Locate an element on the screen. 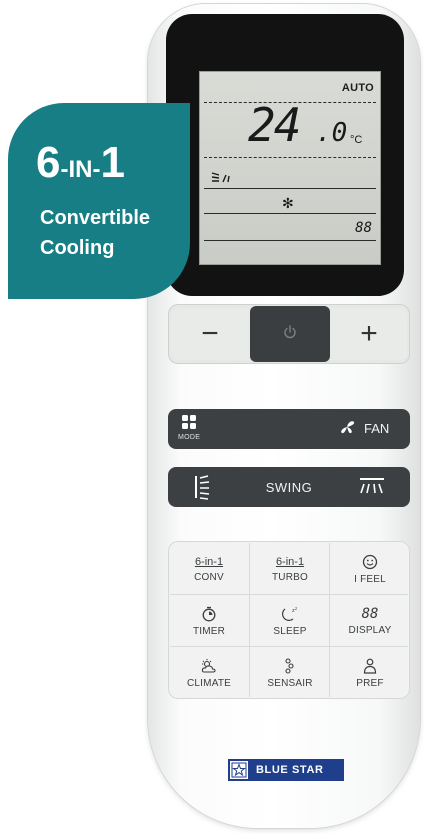 This screenshot has width=424, height=834. lcd-fan-segment: 88 is located at coordinates (363, 228).